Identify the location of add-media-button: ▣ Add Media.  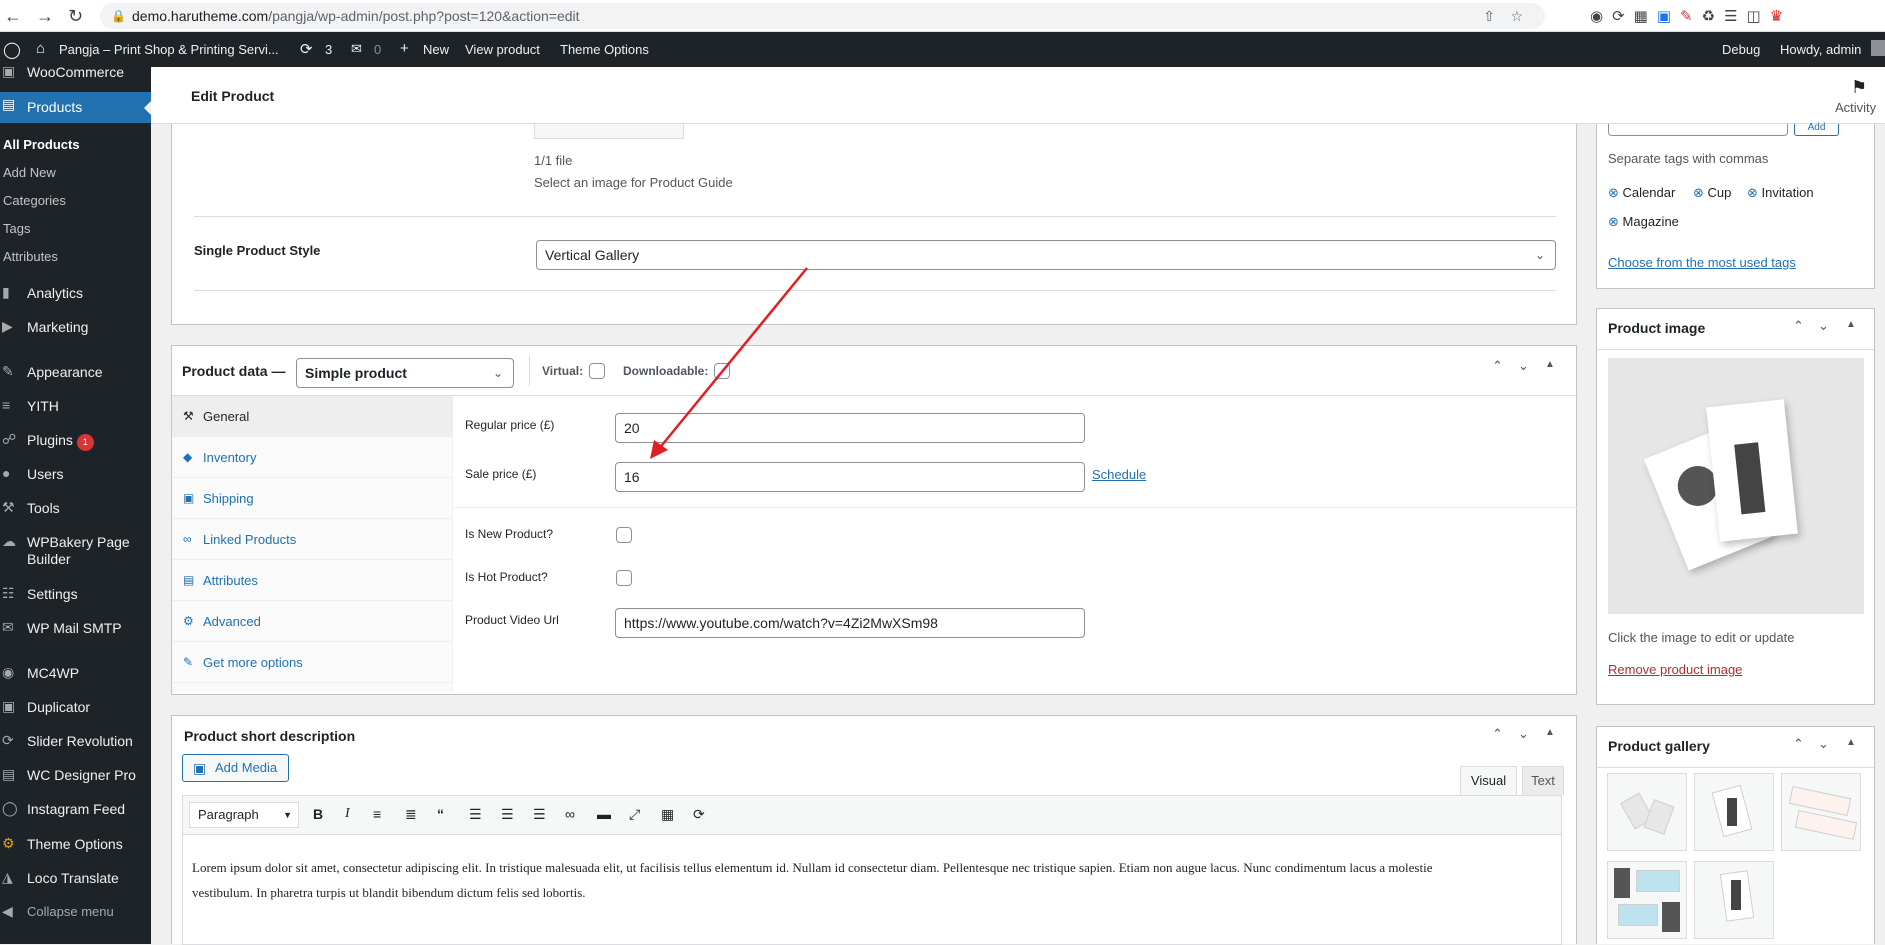
(235, 768).